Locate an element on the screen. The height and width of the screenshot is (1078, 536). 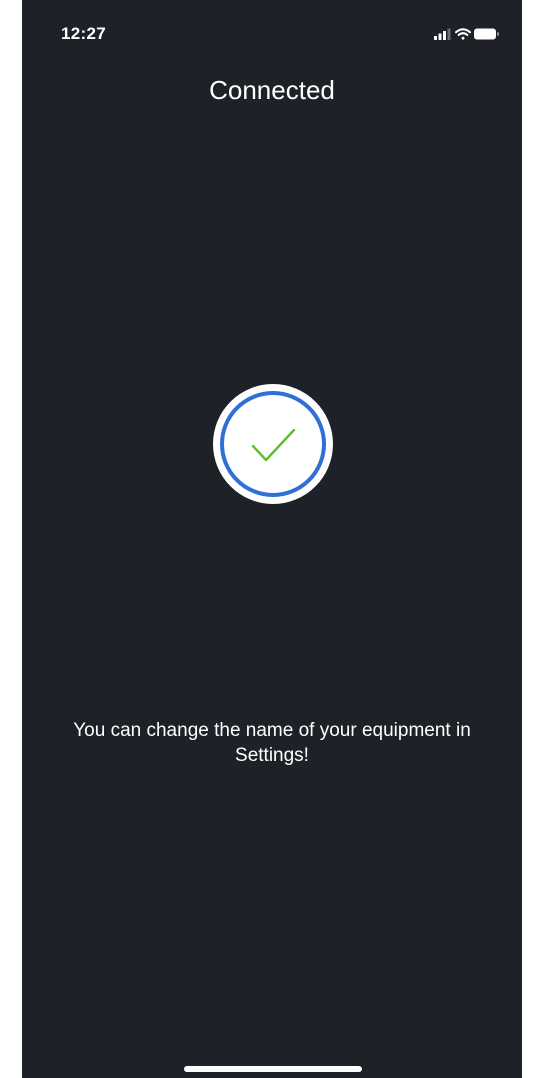
connected-status-indicator is located at coordinates (273, 444).